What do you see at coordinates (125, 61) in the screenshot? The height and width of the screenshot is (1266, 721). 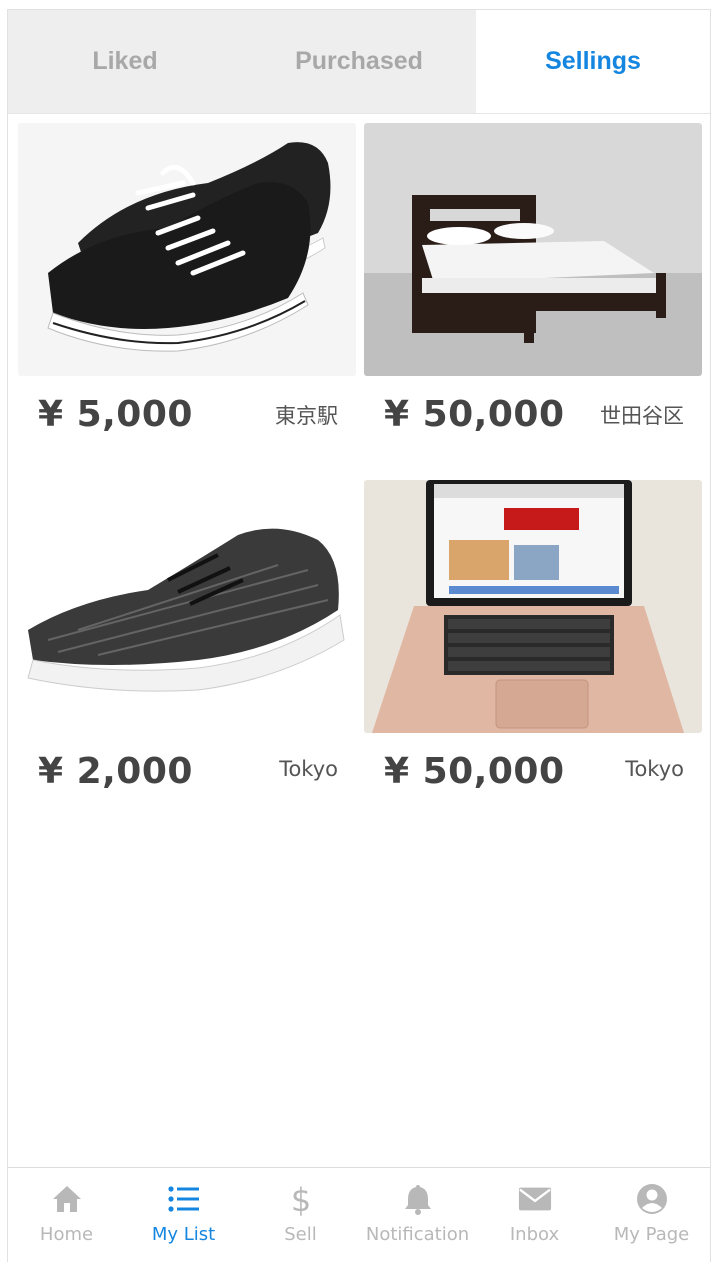 I see `tab-liked: Liked` at bounding box center [125, 61].